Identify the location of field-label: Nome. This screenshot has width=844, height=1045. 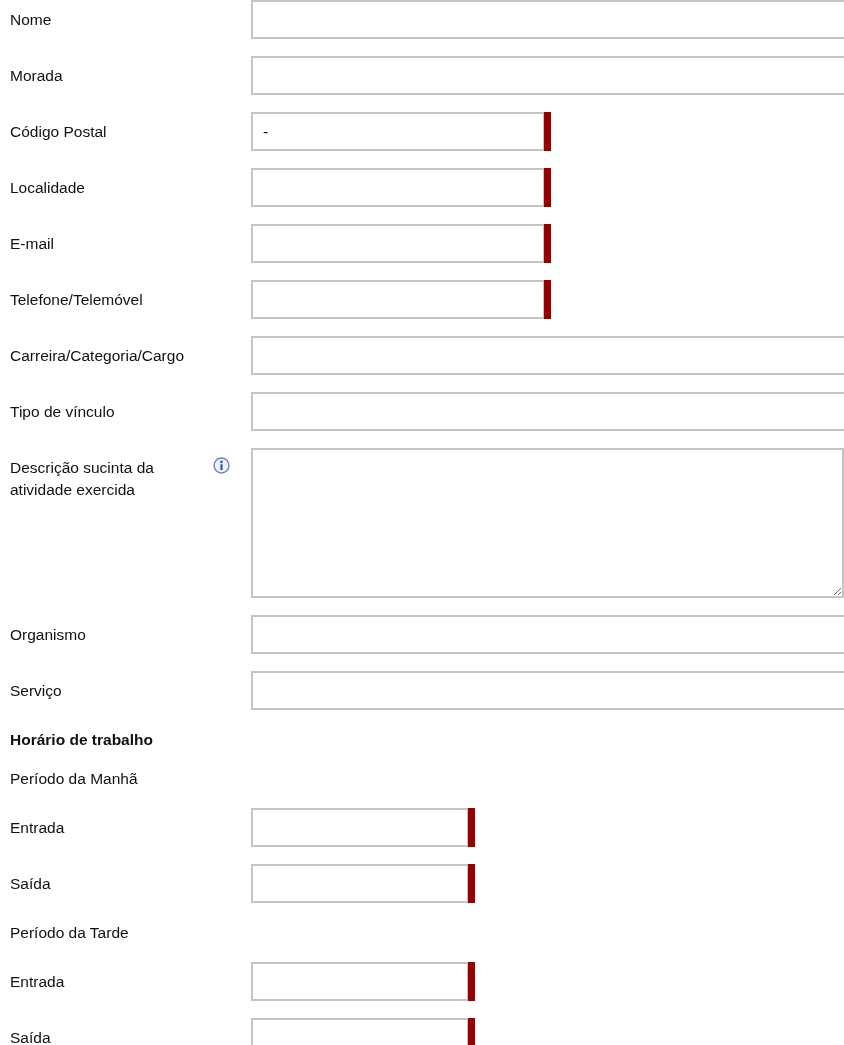
(31, 19).